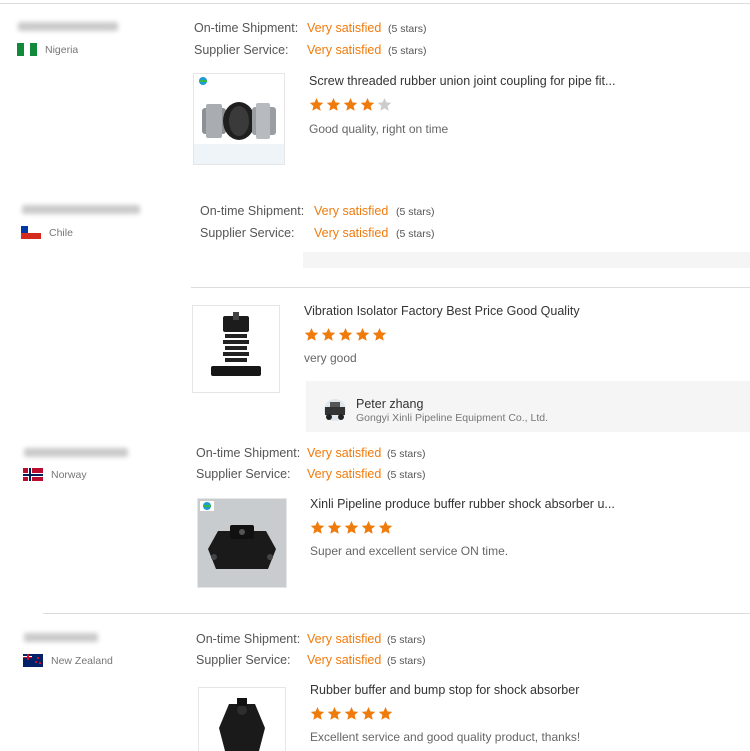 The width and height of the screenshot is (750, 751). What do you see at coordinates (384, 104) in the screenshot?
I see `star-empty-icon` at bounding box center [384, 104].